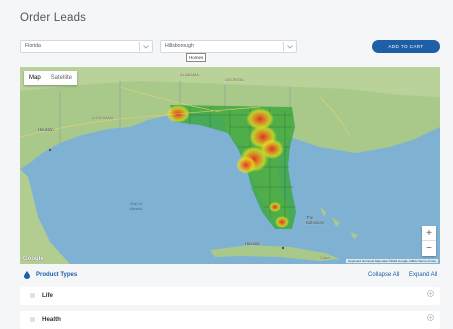 Image resolution: width=453 pixels, height=329 pixels. What do you see at coordinates (252, 243) in the screenshot?
I see `map-label-havana: Havana` at bounding box center [252, 243].